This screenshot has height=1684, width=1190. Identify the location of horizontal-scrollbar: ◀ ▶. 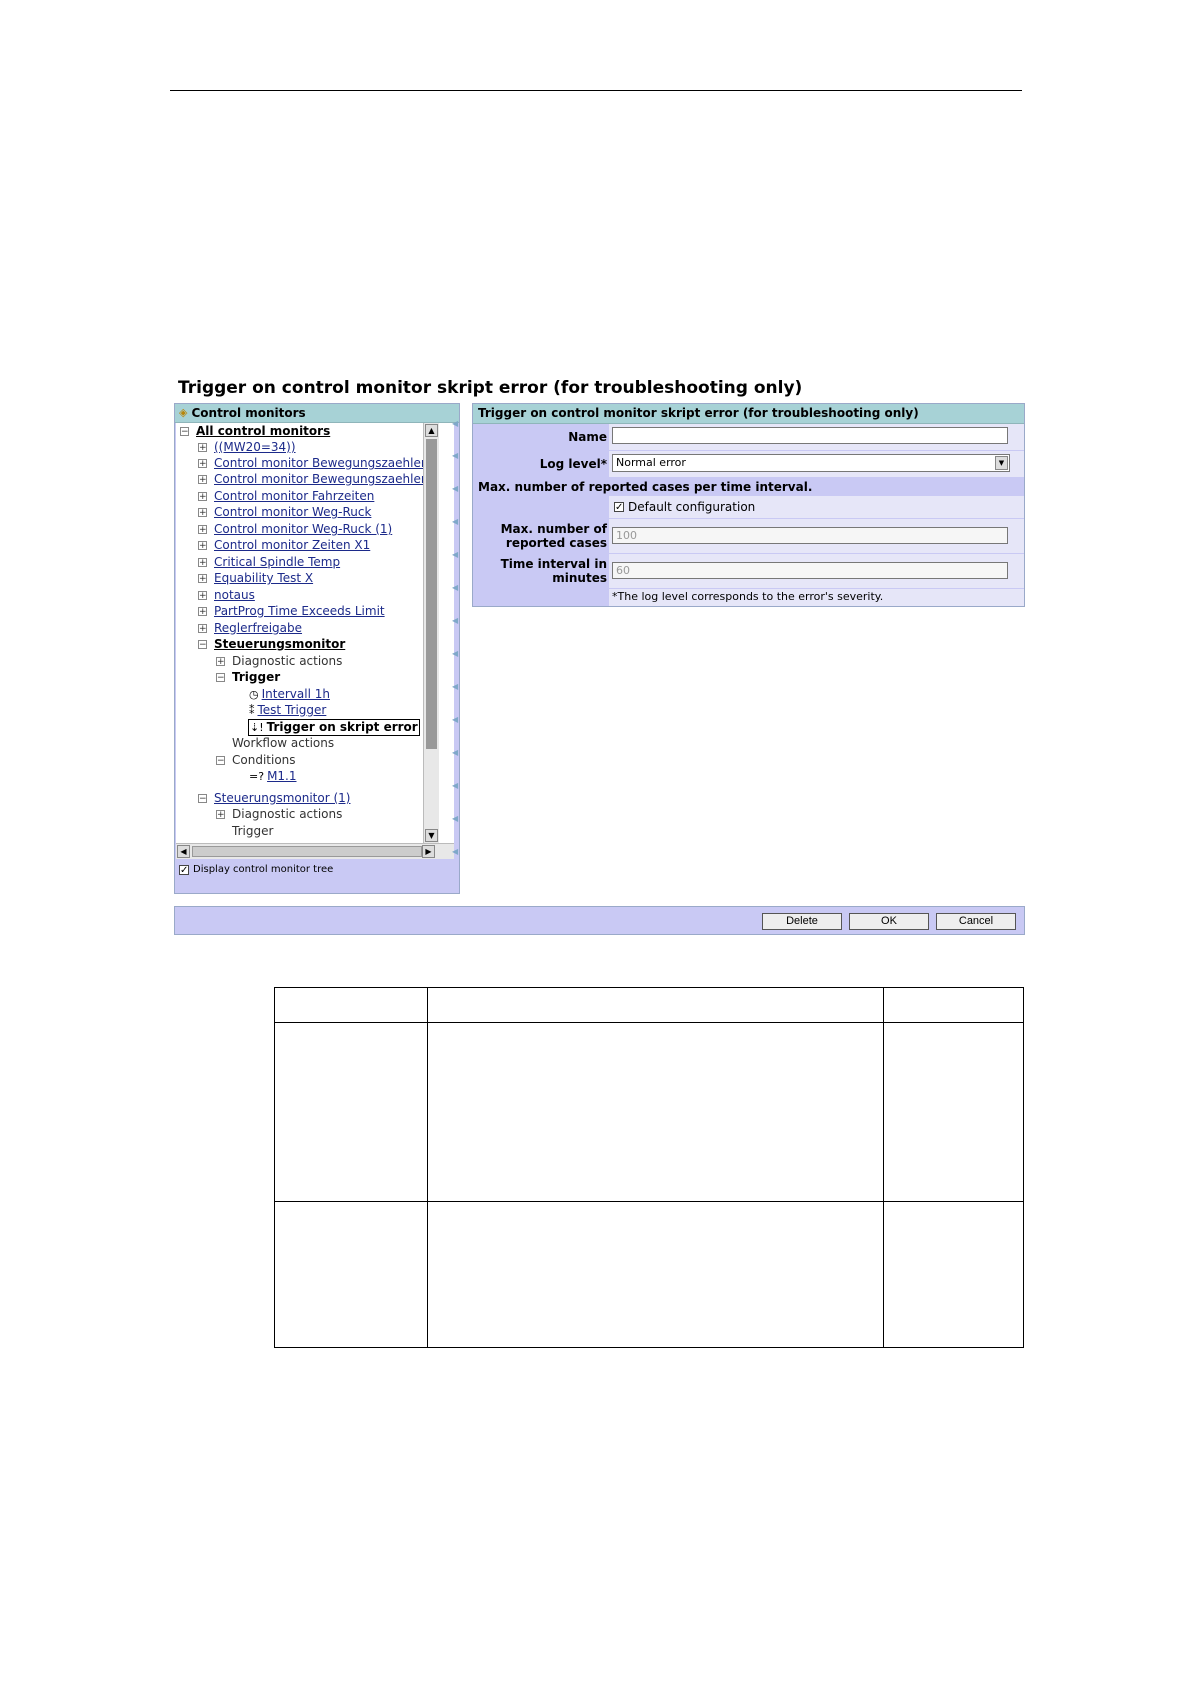
(315, 851).